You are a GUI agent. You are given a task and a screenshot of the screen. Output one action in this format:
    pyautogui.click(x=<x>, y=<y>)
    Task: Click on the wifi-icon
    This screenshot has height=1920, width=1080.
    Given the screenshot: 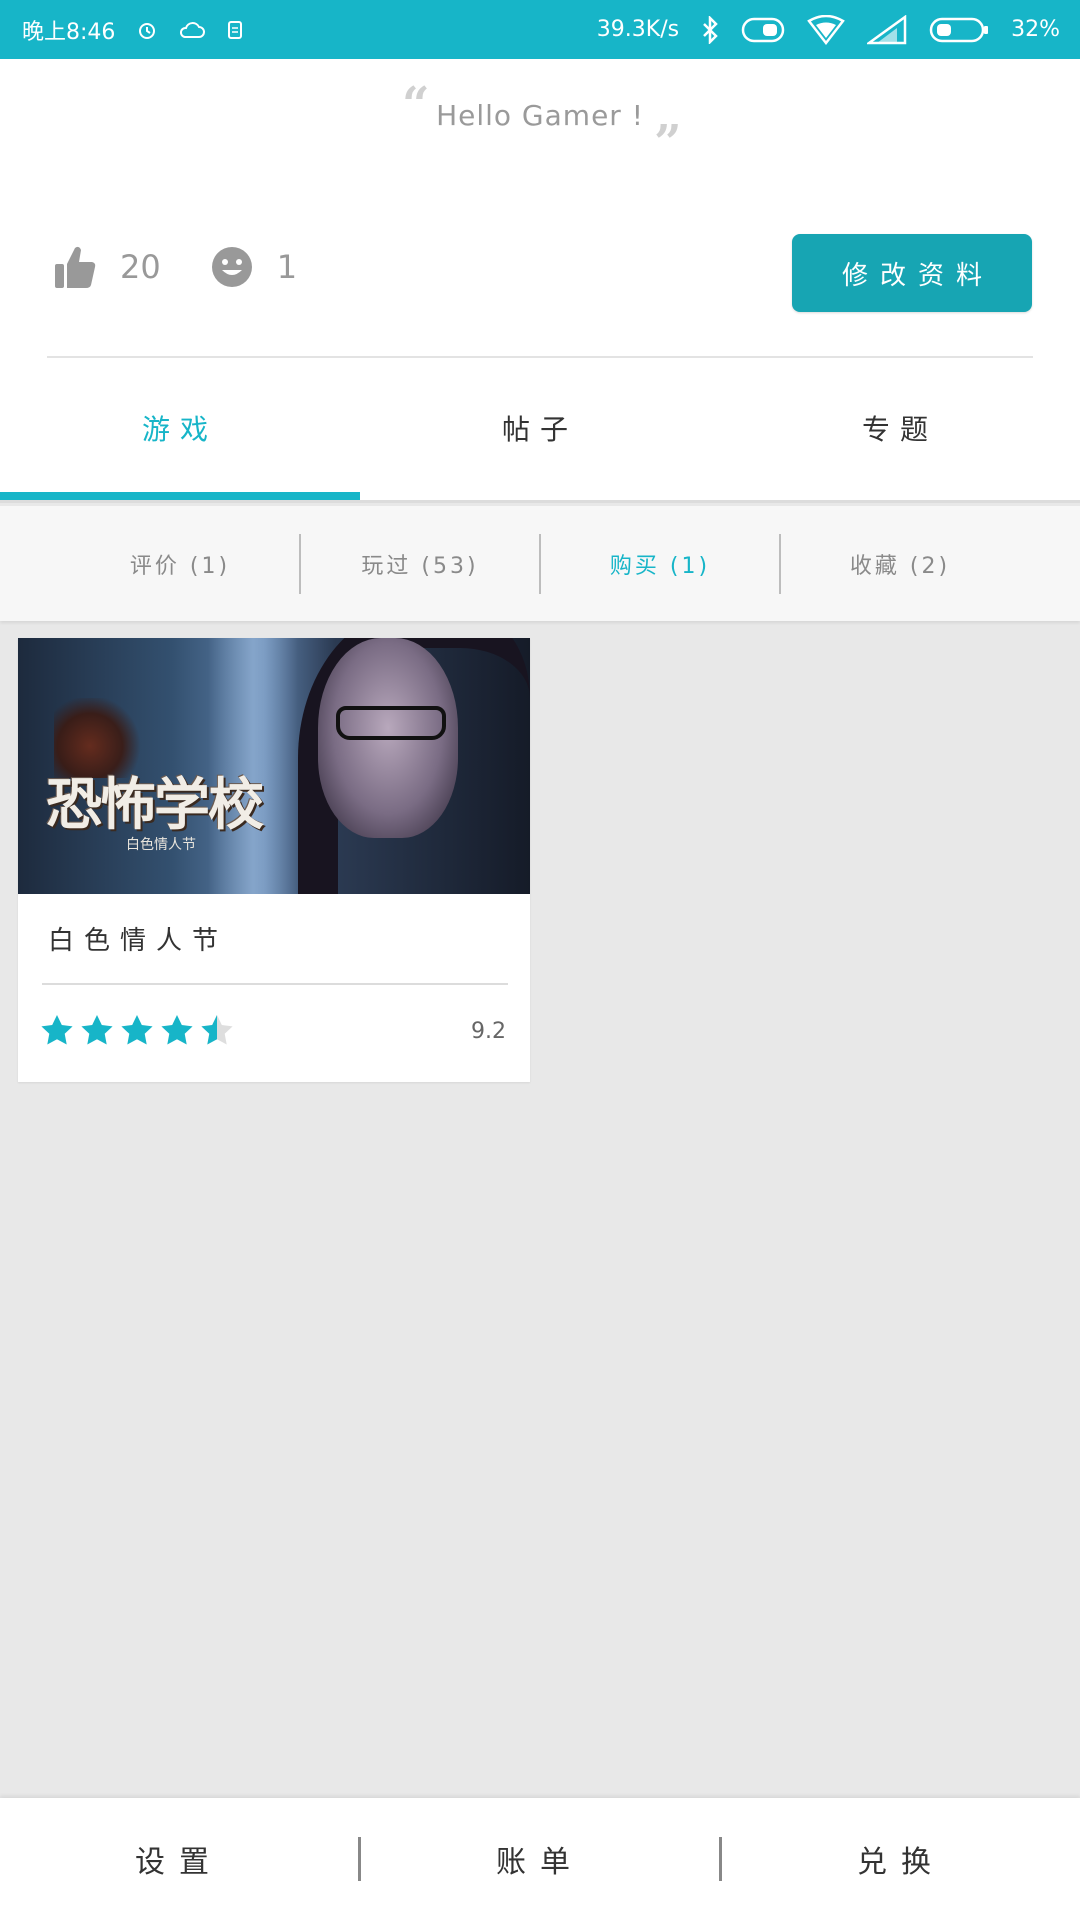 What is the action you would take?
    pyautogui.click(x=826, y=29)
    